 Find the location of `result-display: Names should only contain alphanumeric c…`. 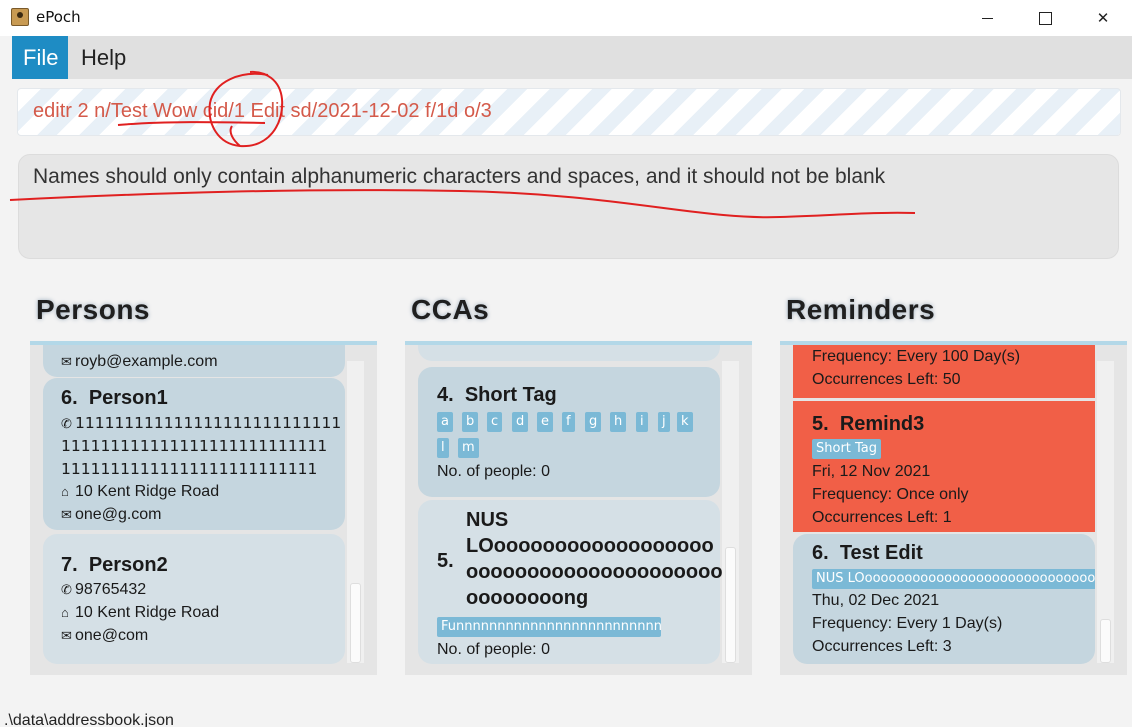

result-display: Names should only contain alphanumeric c… is located at coordinates (568, 206).